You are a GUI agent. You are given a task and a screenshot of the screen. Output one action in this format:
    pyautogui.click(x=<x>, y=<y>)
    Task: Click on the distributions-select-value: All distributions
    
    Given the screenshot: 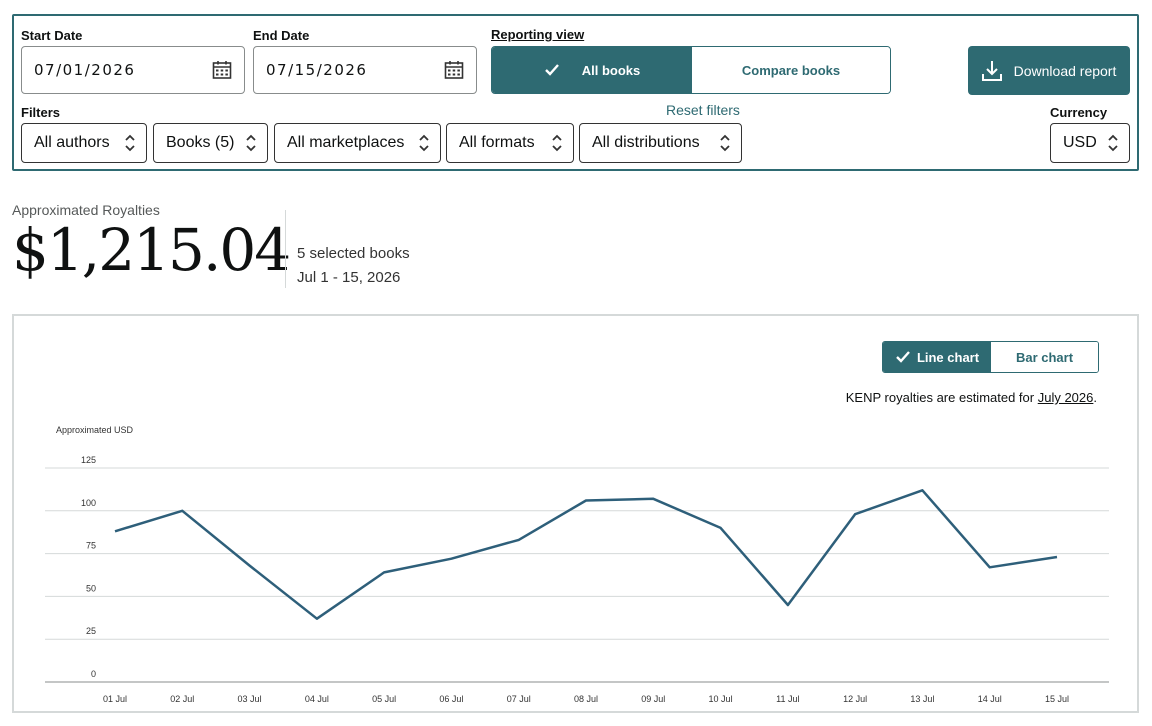 What is the action you would take?
    pyautogui.click(x=646, y=142)
    